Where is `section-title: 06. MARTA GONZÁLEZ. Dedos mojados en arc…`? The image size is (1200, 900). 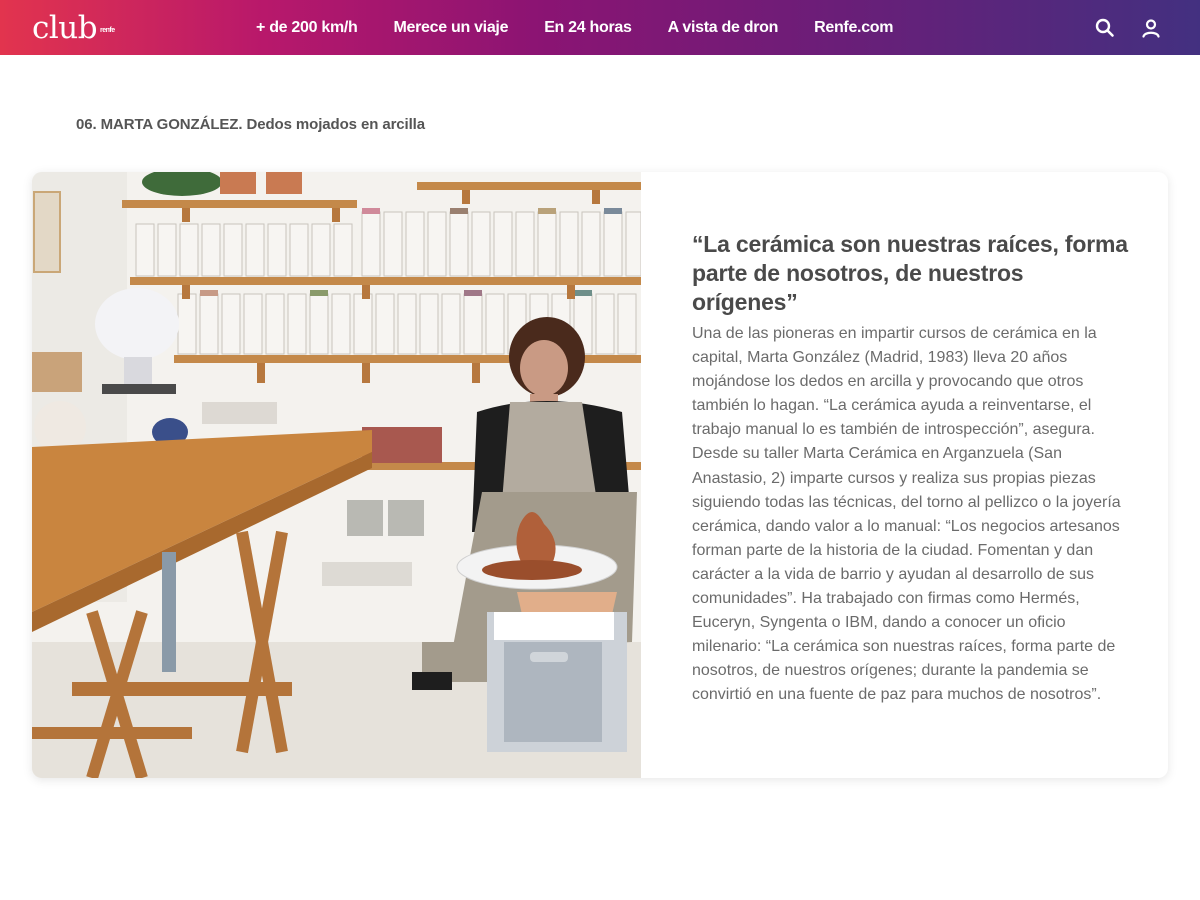
section-title: 06. MARTA GONZÁLEZ. Dedos mojados en arc… is located at coordinates (250, 124).